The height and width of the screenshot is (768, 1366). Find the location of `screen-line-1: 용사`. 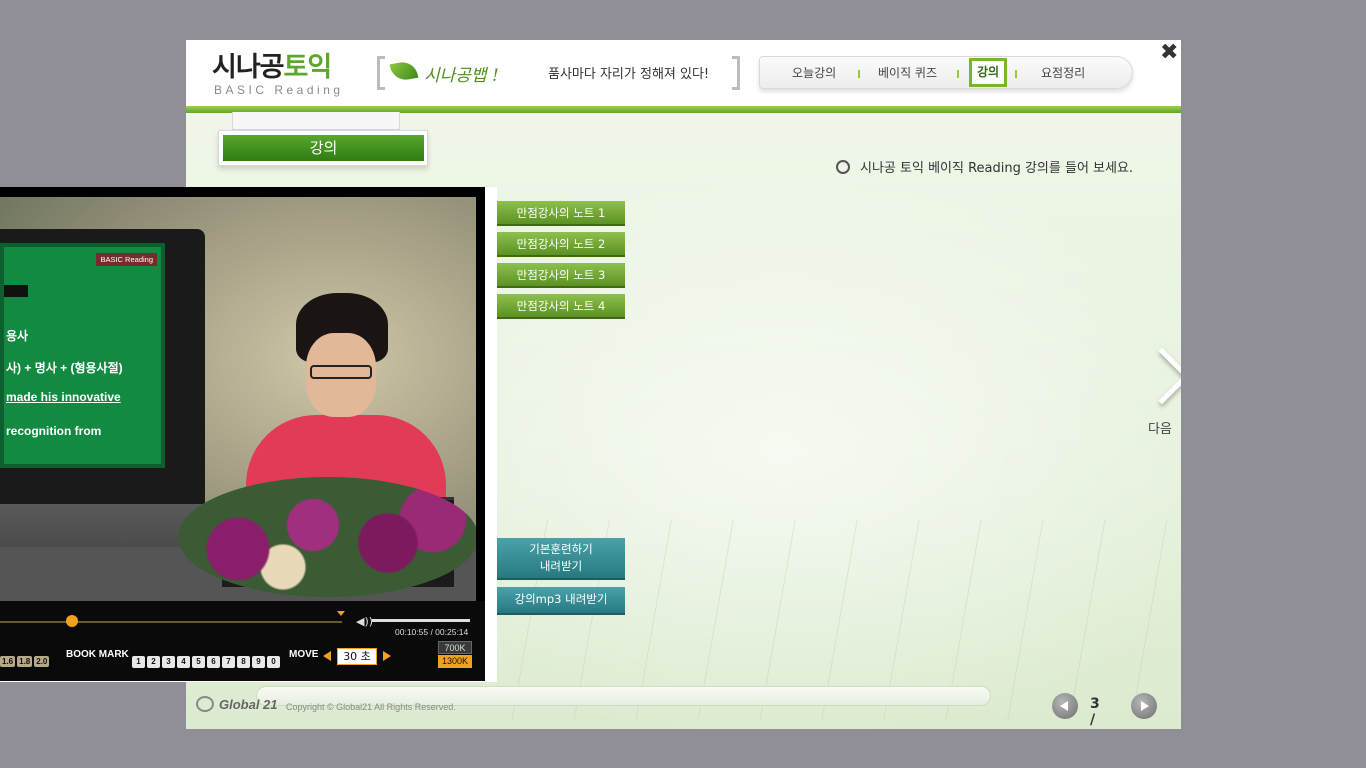

screen-line-1: 용사 is located at coordinates (17, 336).